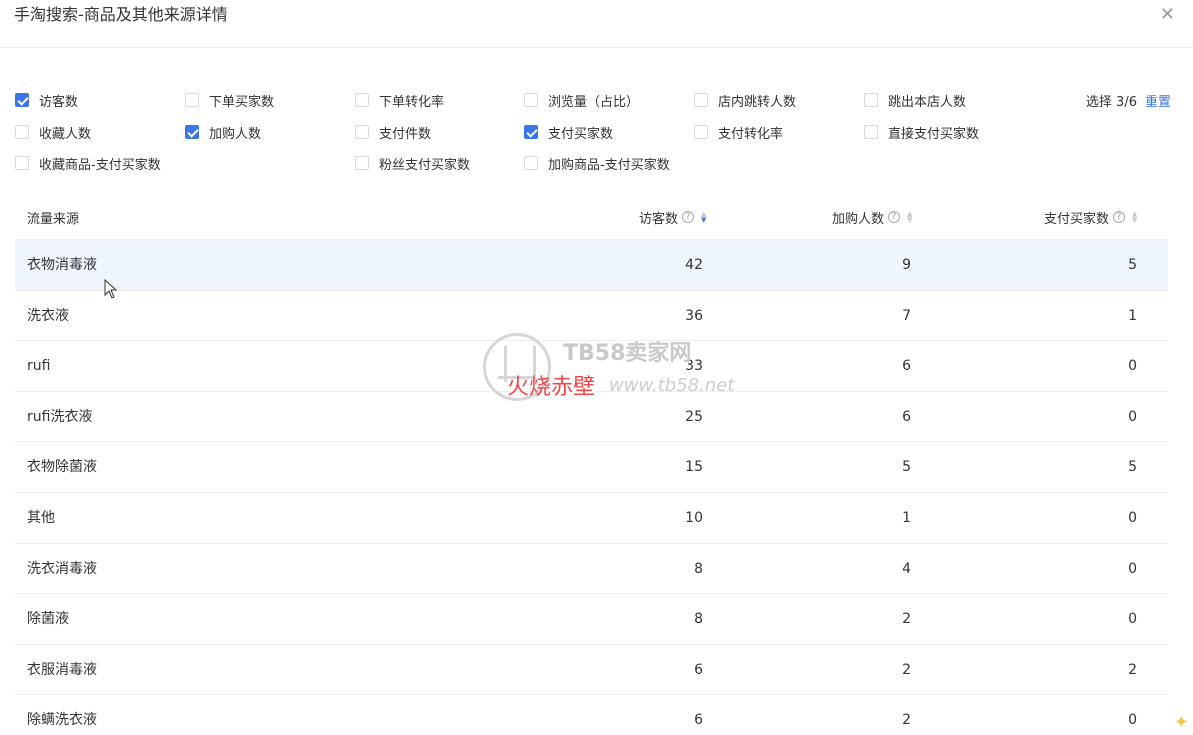 This screenshot has width=1193, height=735. Describe the element at coordinates (698, 568) in the screenshot. I see `visitors-cell: 8` at that location.